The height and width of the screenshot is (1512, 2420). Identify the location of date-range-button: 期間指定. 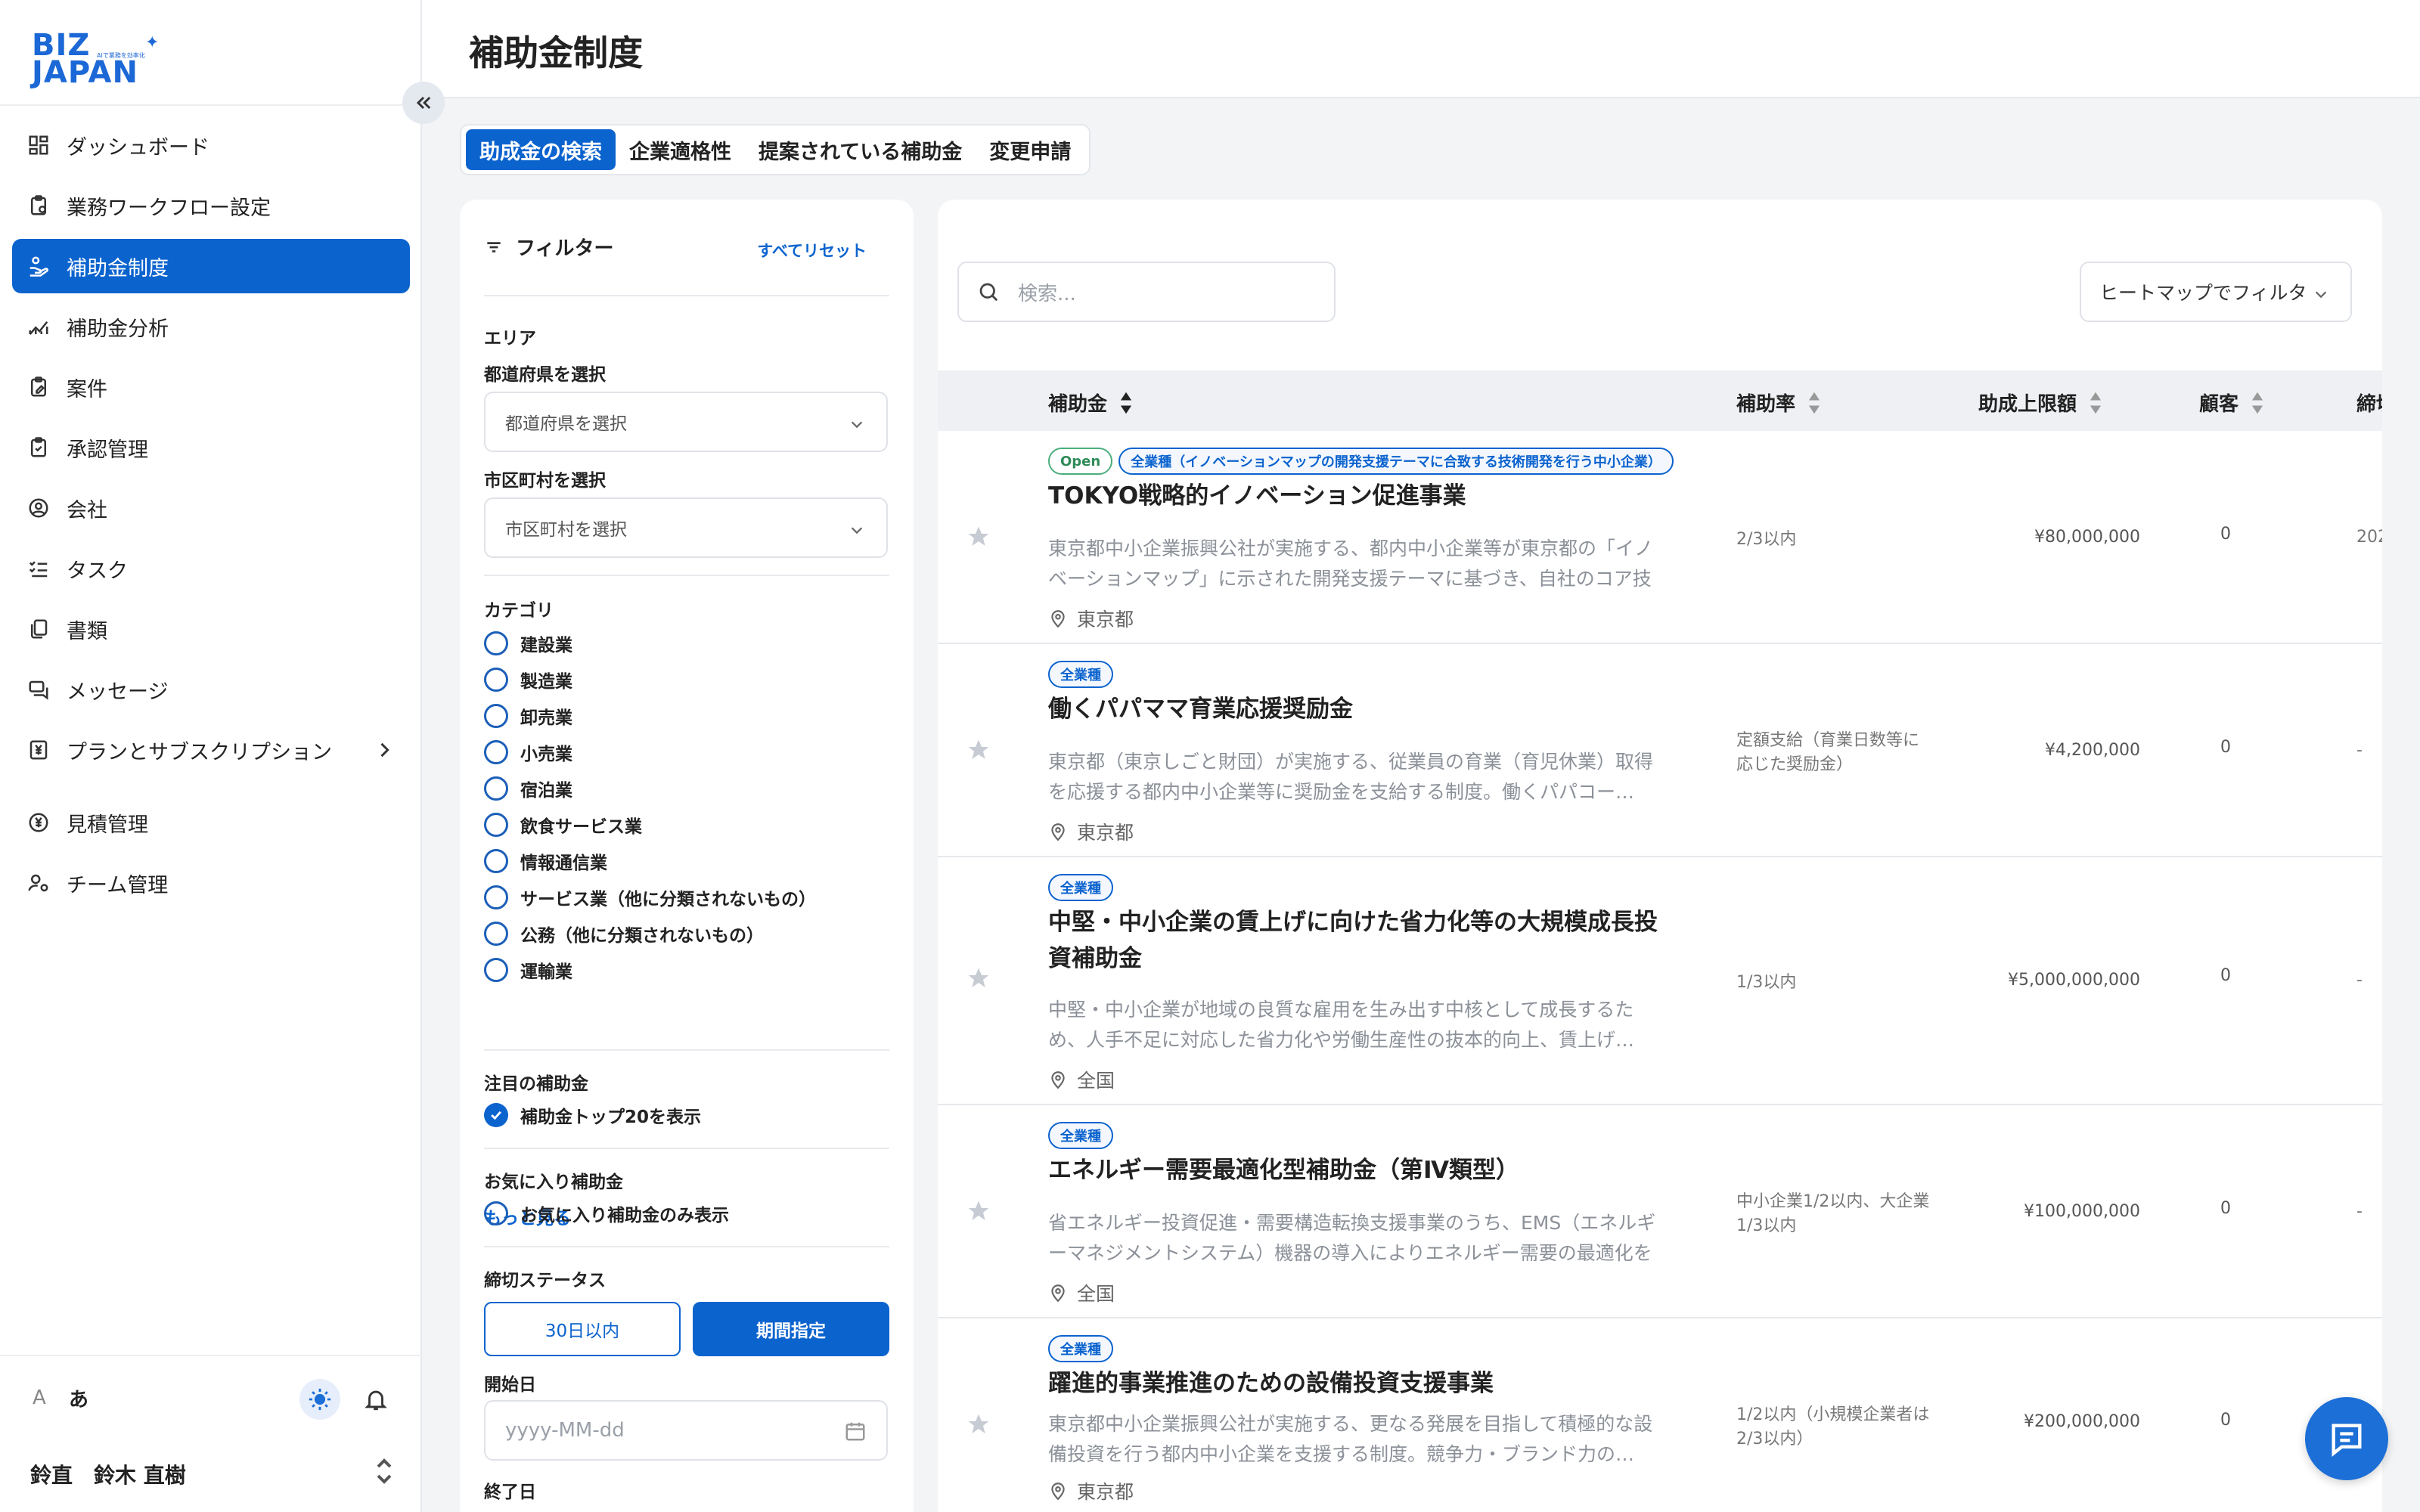
(791, 1329).